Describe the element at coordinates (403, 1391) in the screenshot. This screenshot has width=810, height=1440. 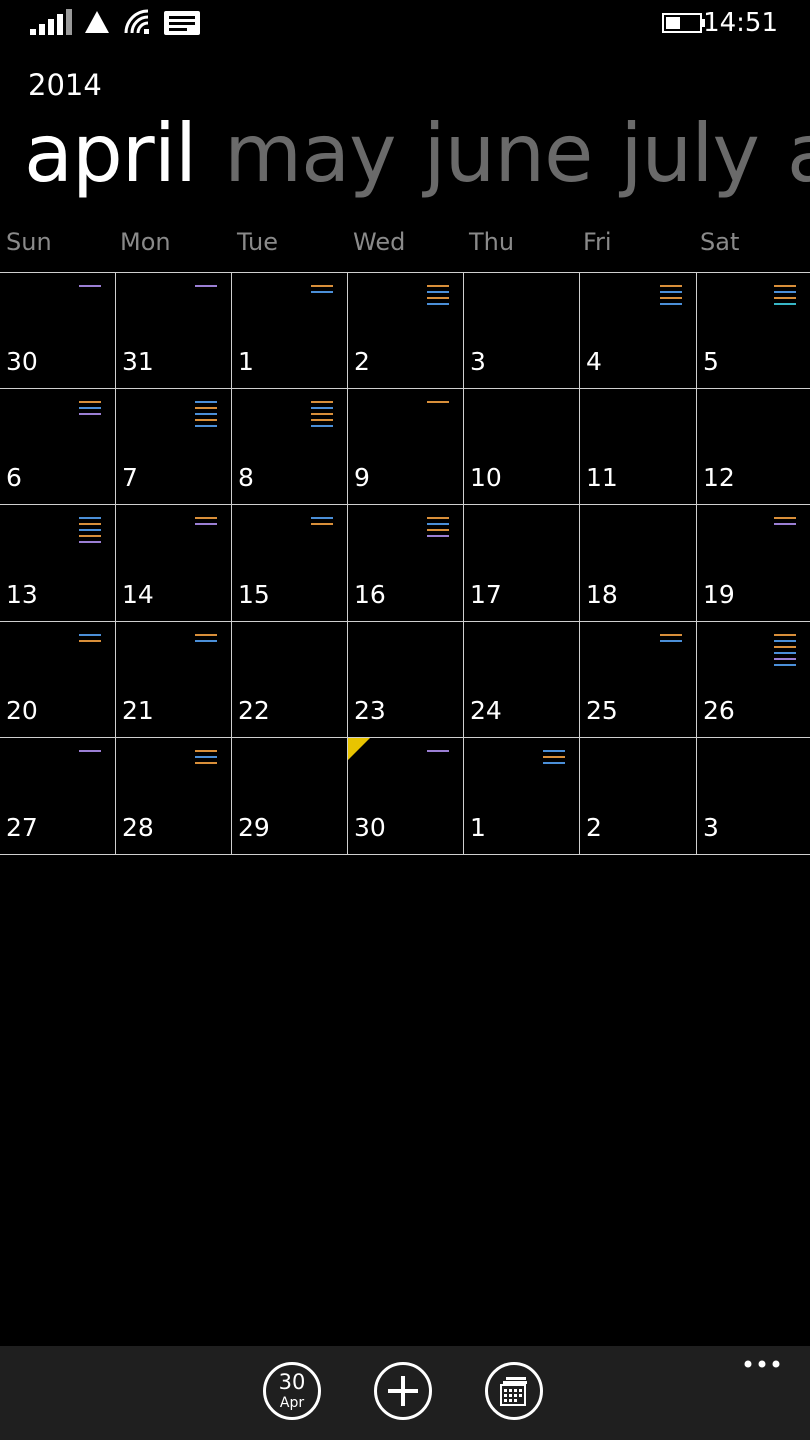
I see `add-event-button` at that location.